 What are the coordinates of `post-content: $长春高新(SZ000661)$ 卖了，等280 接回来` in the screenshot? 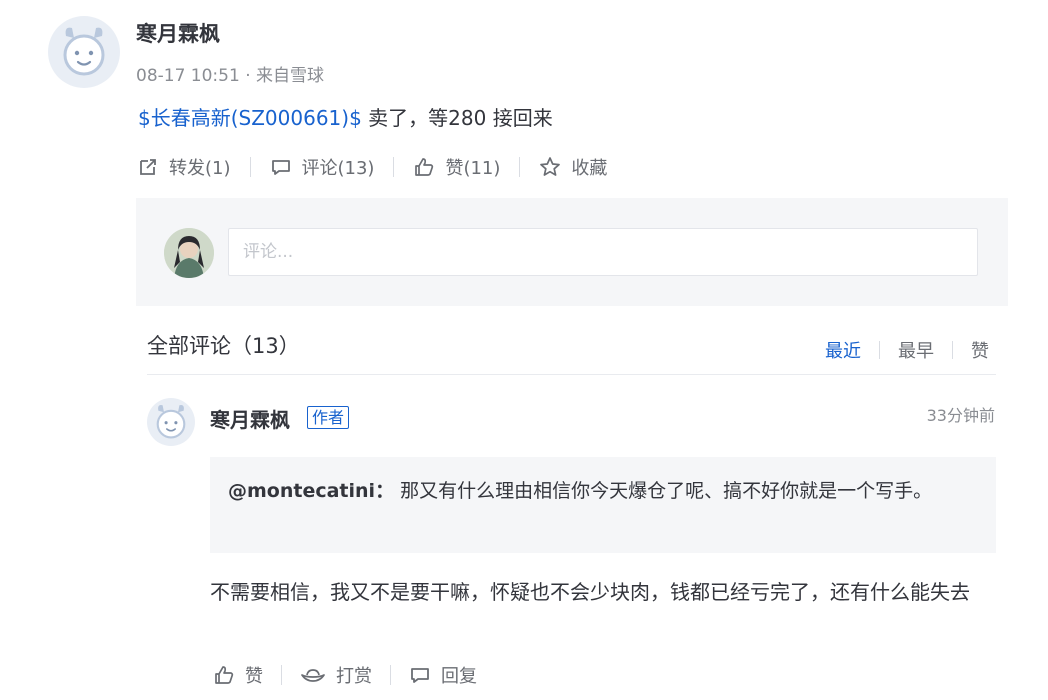 It's located at (345, 116).